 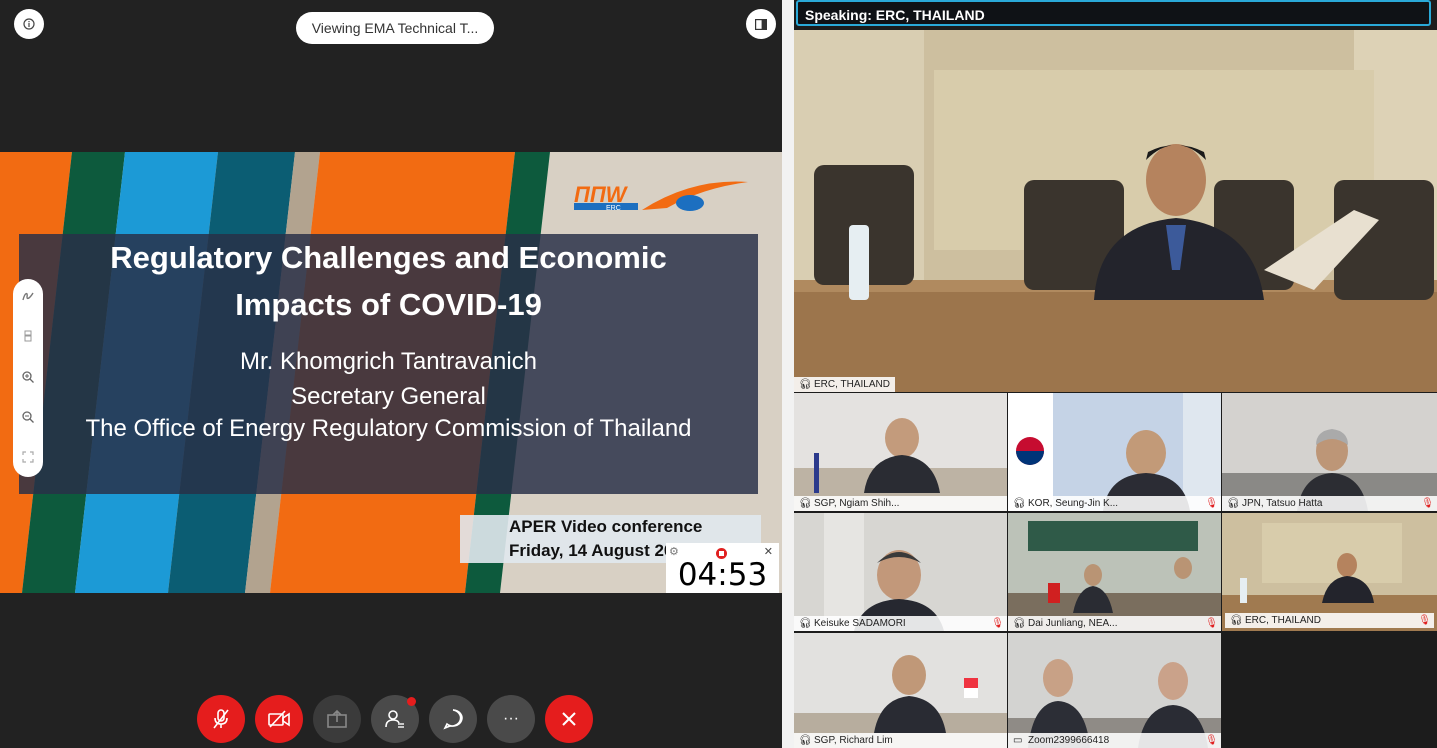 What do you see at coordinates (1018, 740) in the screenshot?
I see `tv-icon: ▭` at bounding box center [1018, 740].